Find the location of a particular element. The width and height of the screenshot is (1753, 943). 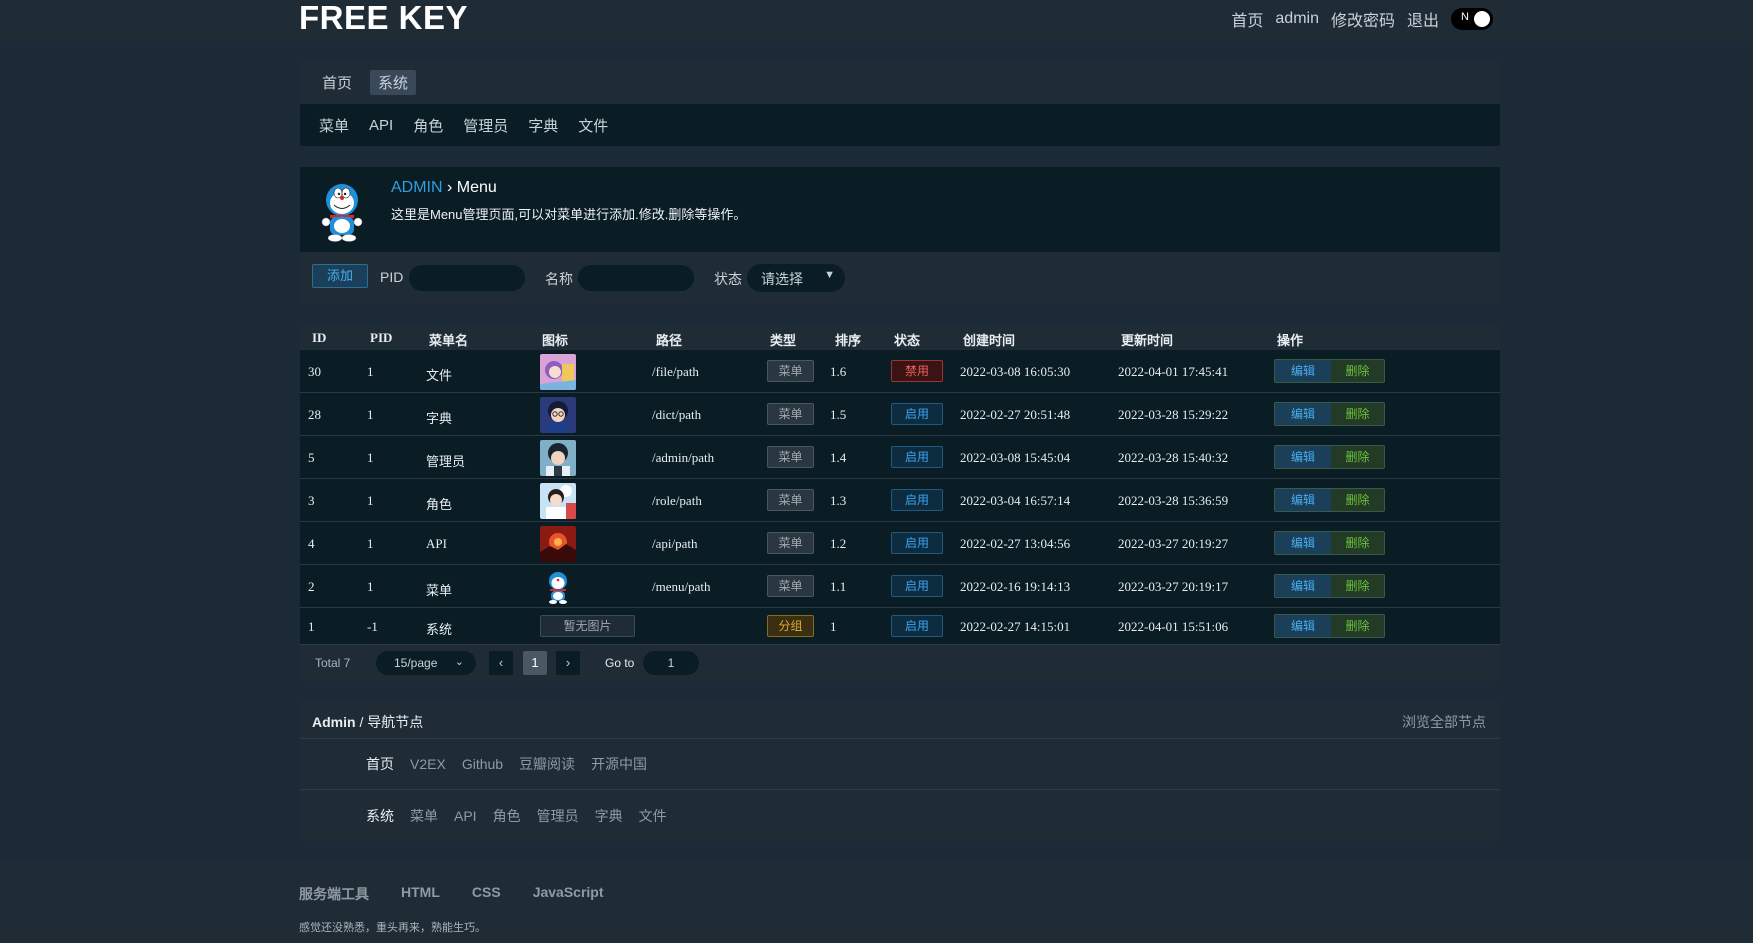

page-name: Menu is located at coordinates (476, 187).